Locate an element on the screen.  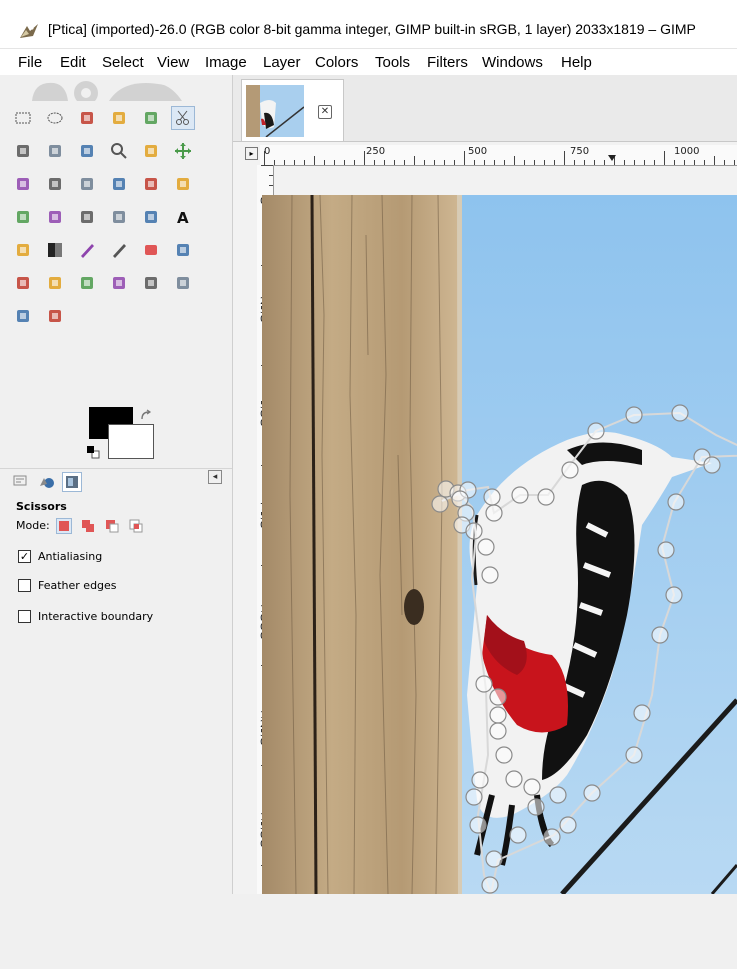
unified-transform-icon is located at coordinates (87, 184).